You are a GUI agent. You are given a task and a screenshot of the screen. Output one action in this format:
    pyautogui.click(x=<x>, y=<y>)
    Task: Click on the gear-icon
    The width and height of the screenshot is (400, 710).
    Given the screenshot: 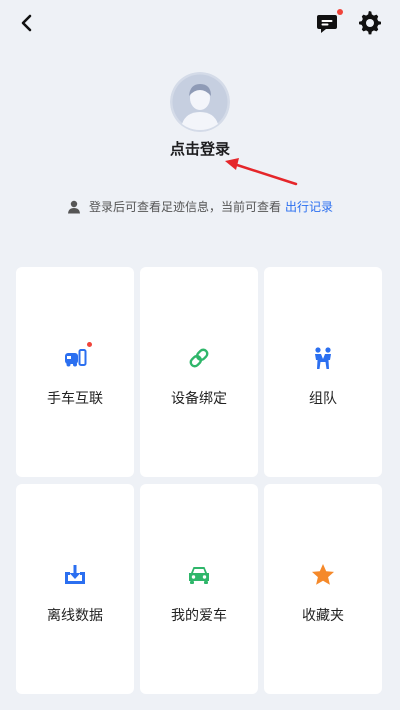 What is the action you would take?
    pyautogui.click(x=370, y=23)
    